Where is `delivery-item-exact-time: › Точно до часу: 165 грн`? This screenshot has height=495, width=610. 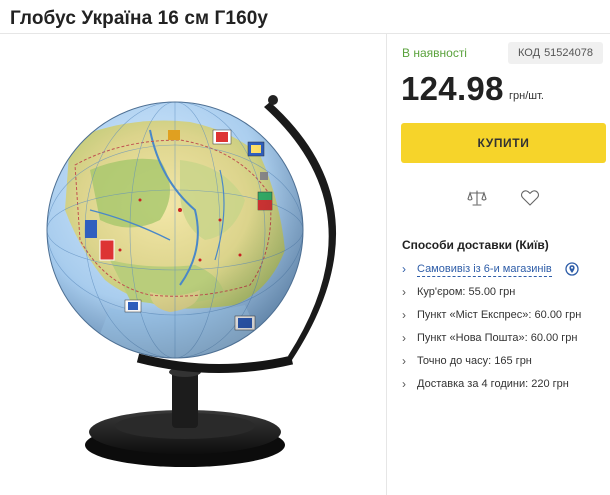
delivery-item-exact-time: › Точно до часу: 165 грн is located at coordinates (504, 365).